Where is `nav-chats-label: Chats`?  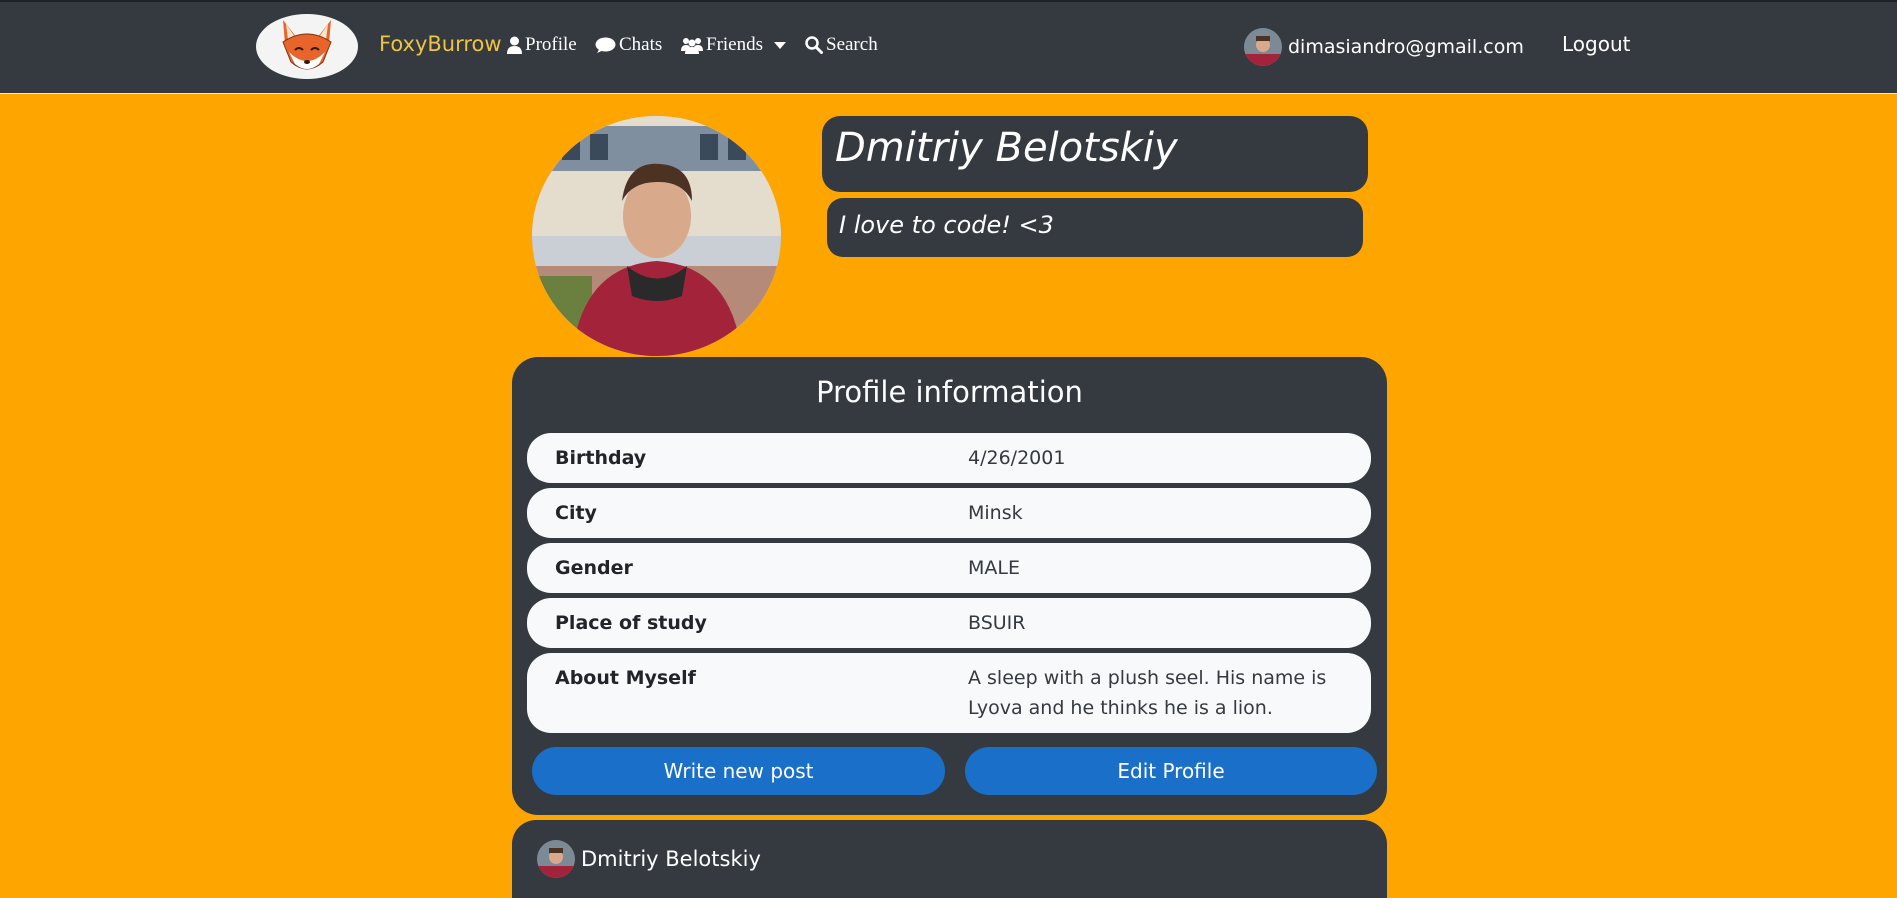 nav-chats-label: Chats is located at coordinates (641, 44).